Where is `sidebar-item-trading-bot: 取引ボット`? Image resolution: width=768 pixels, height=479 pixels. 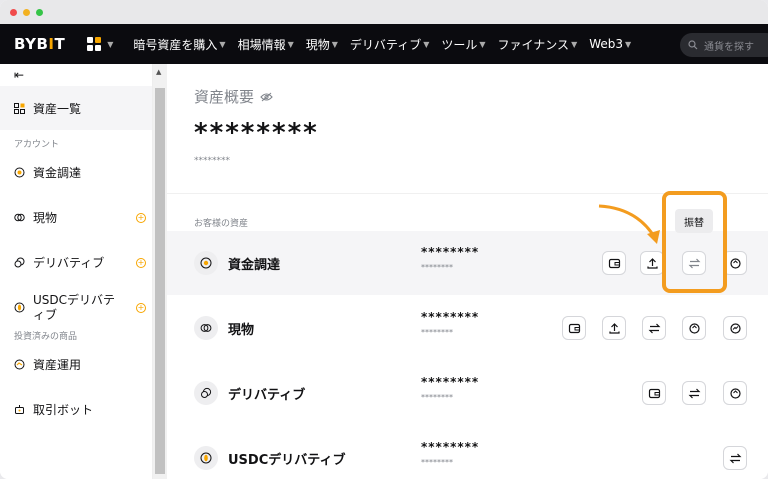 sidebar-item-trading-bot: 取引ボット is located at coordinates (76, 409).